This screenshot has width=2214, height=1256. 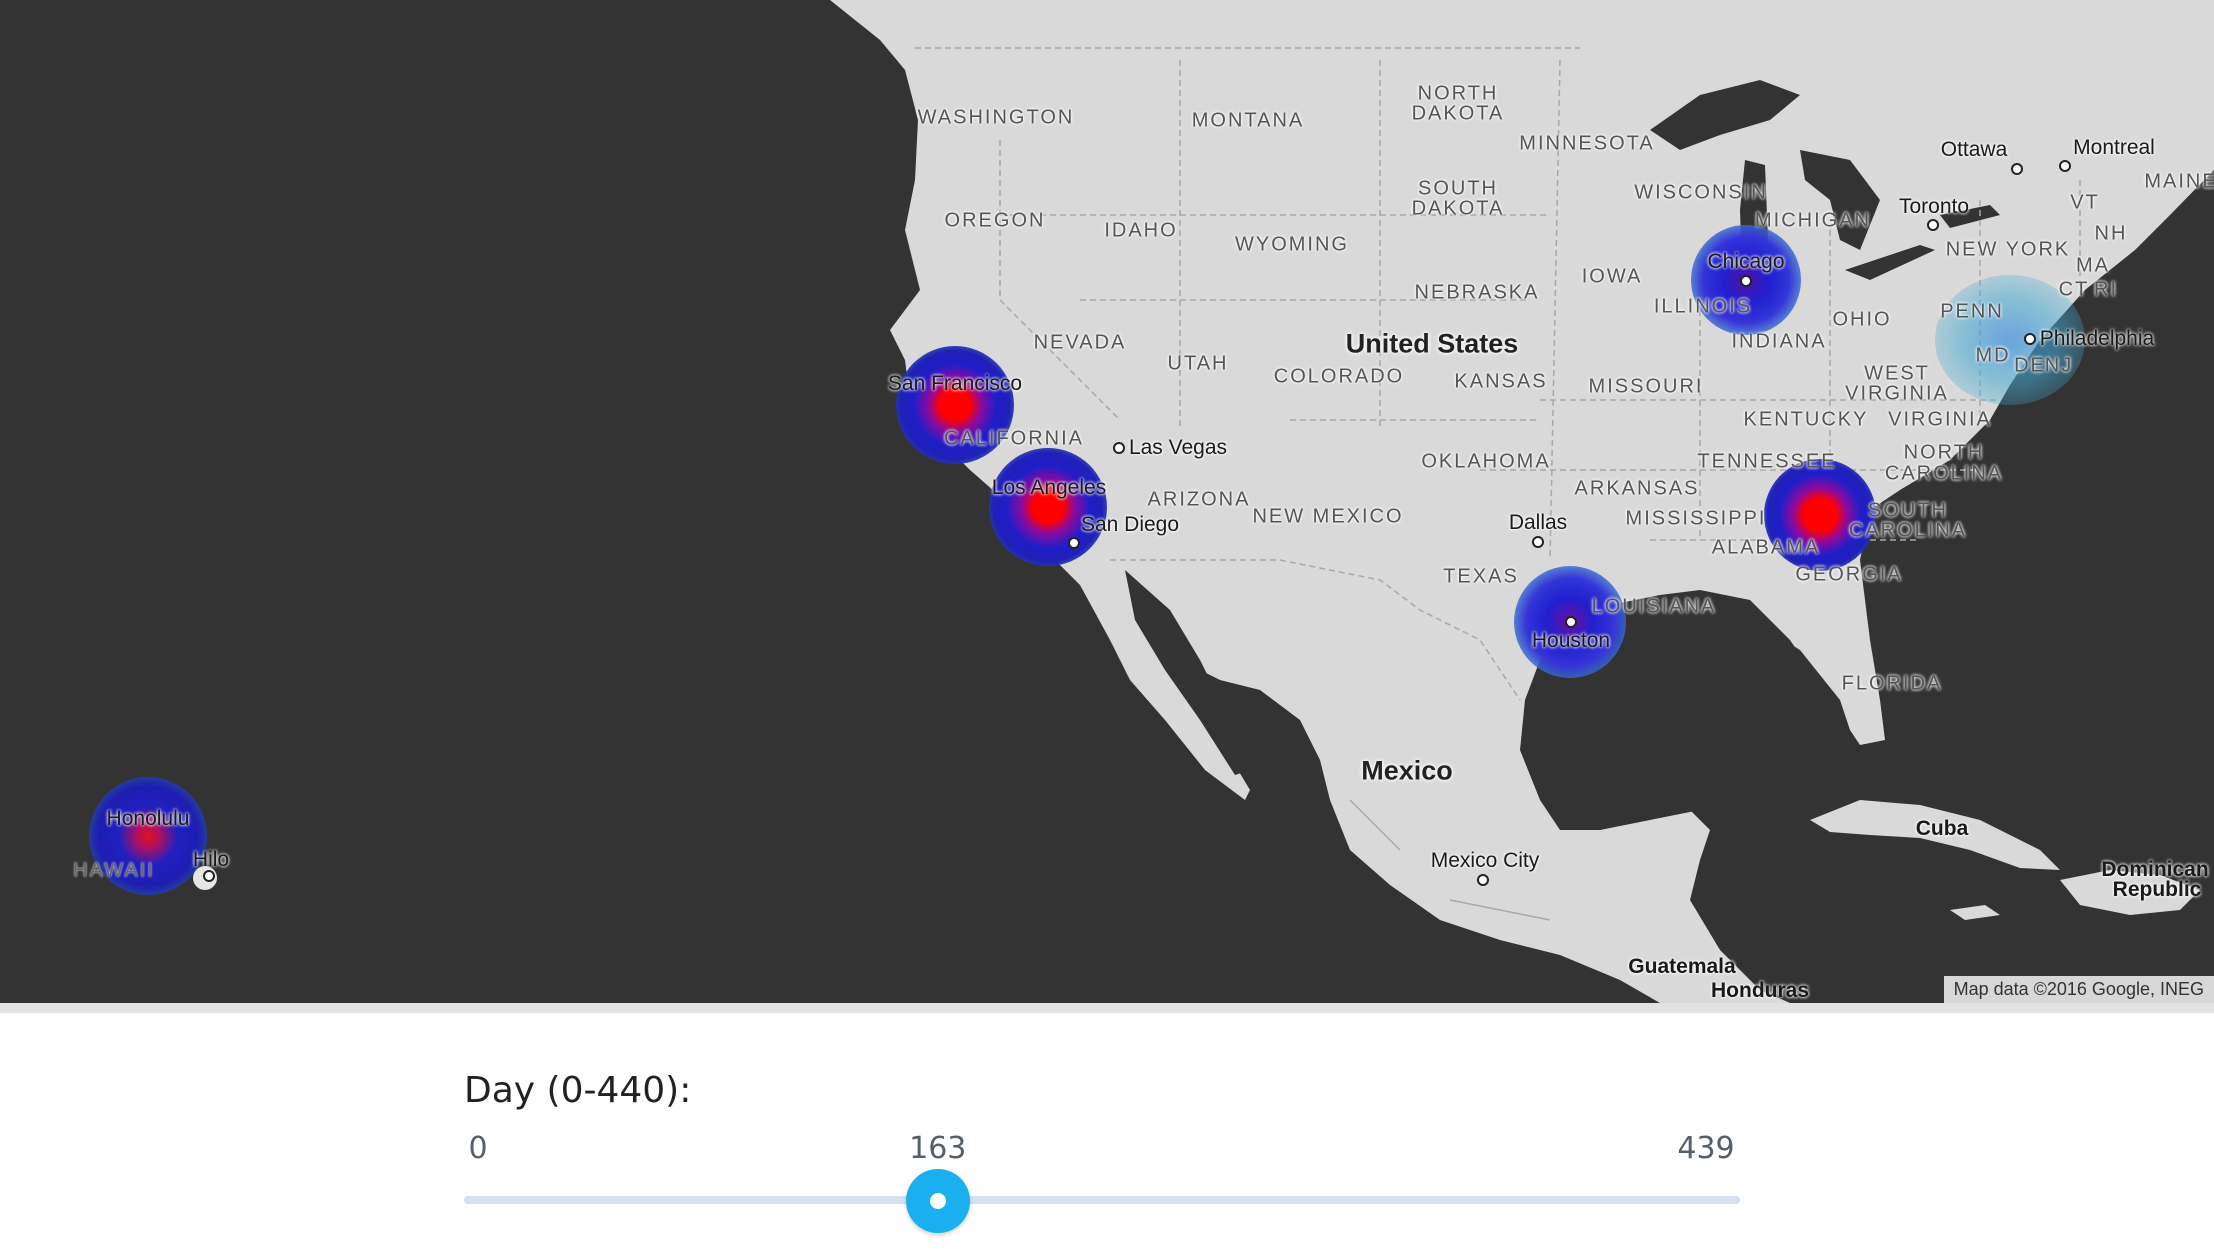 What do you see at coordinates (937, 1201) in the screenshot?
I see `slider-thumb` at bounding box center [937, 1201].